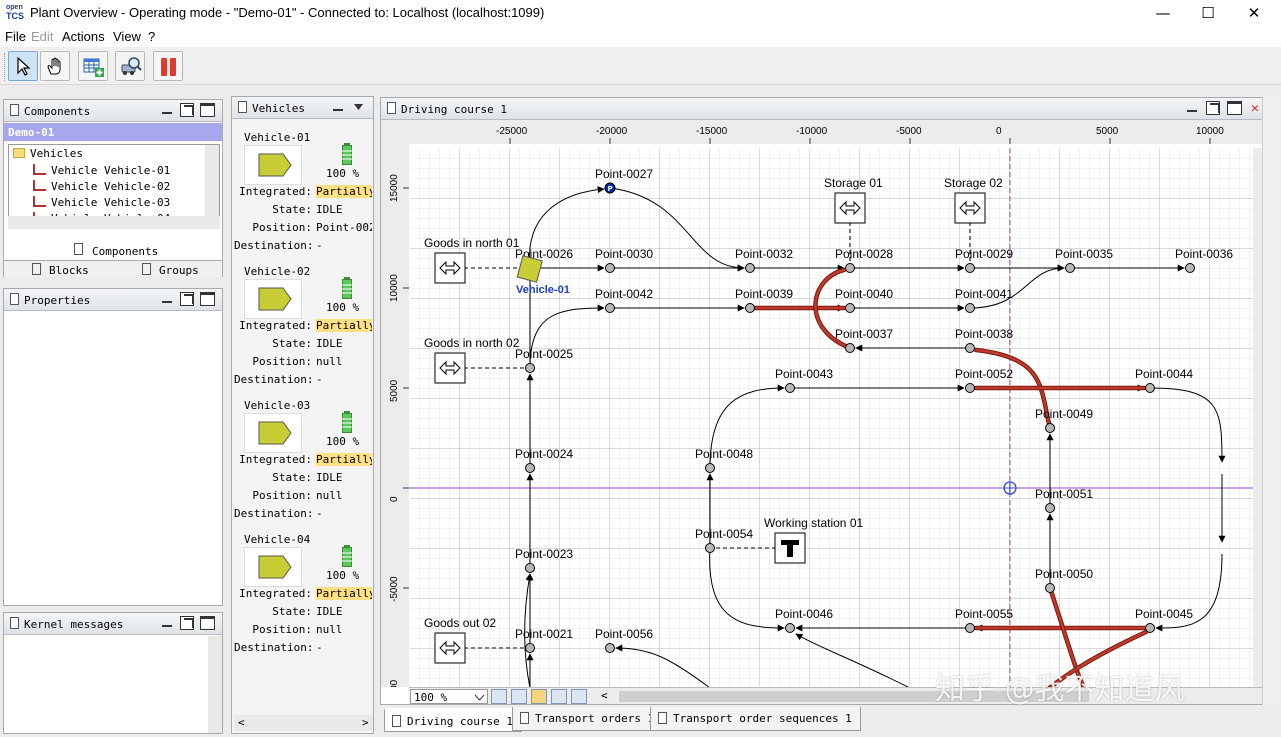  Describe the element at coordinates (93, 66) in the screenshot. I see `create-group-button` at that location.